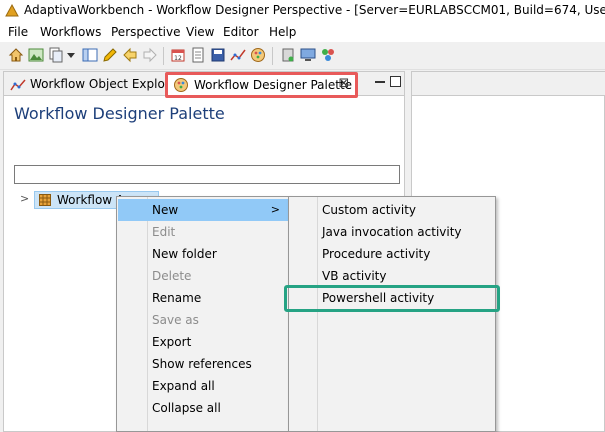  I want to click on maximize-icon, so click(395, 81).